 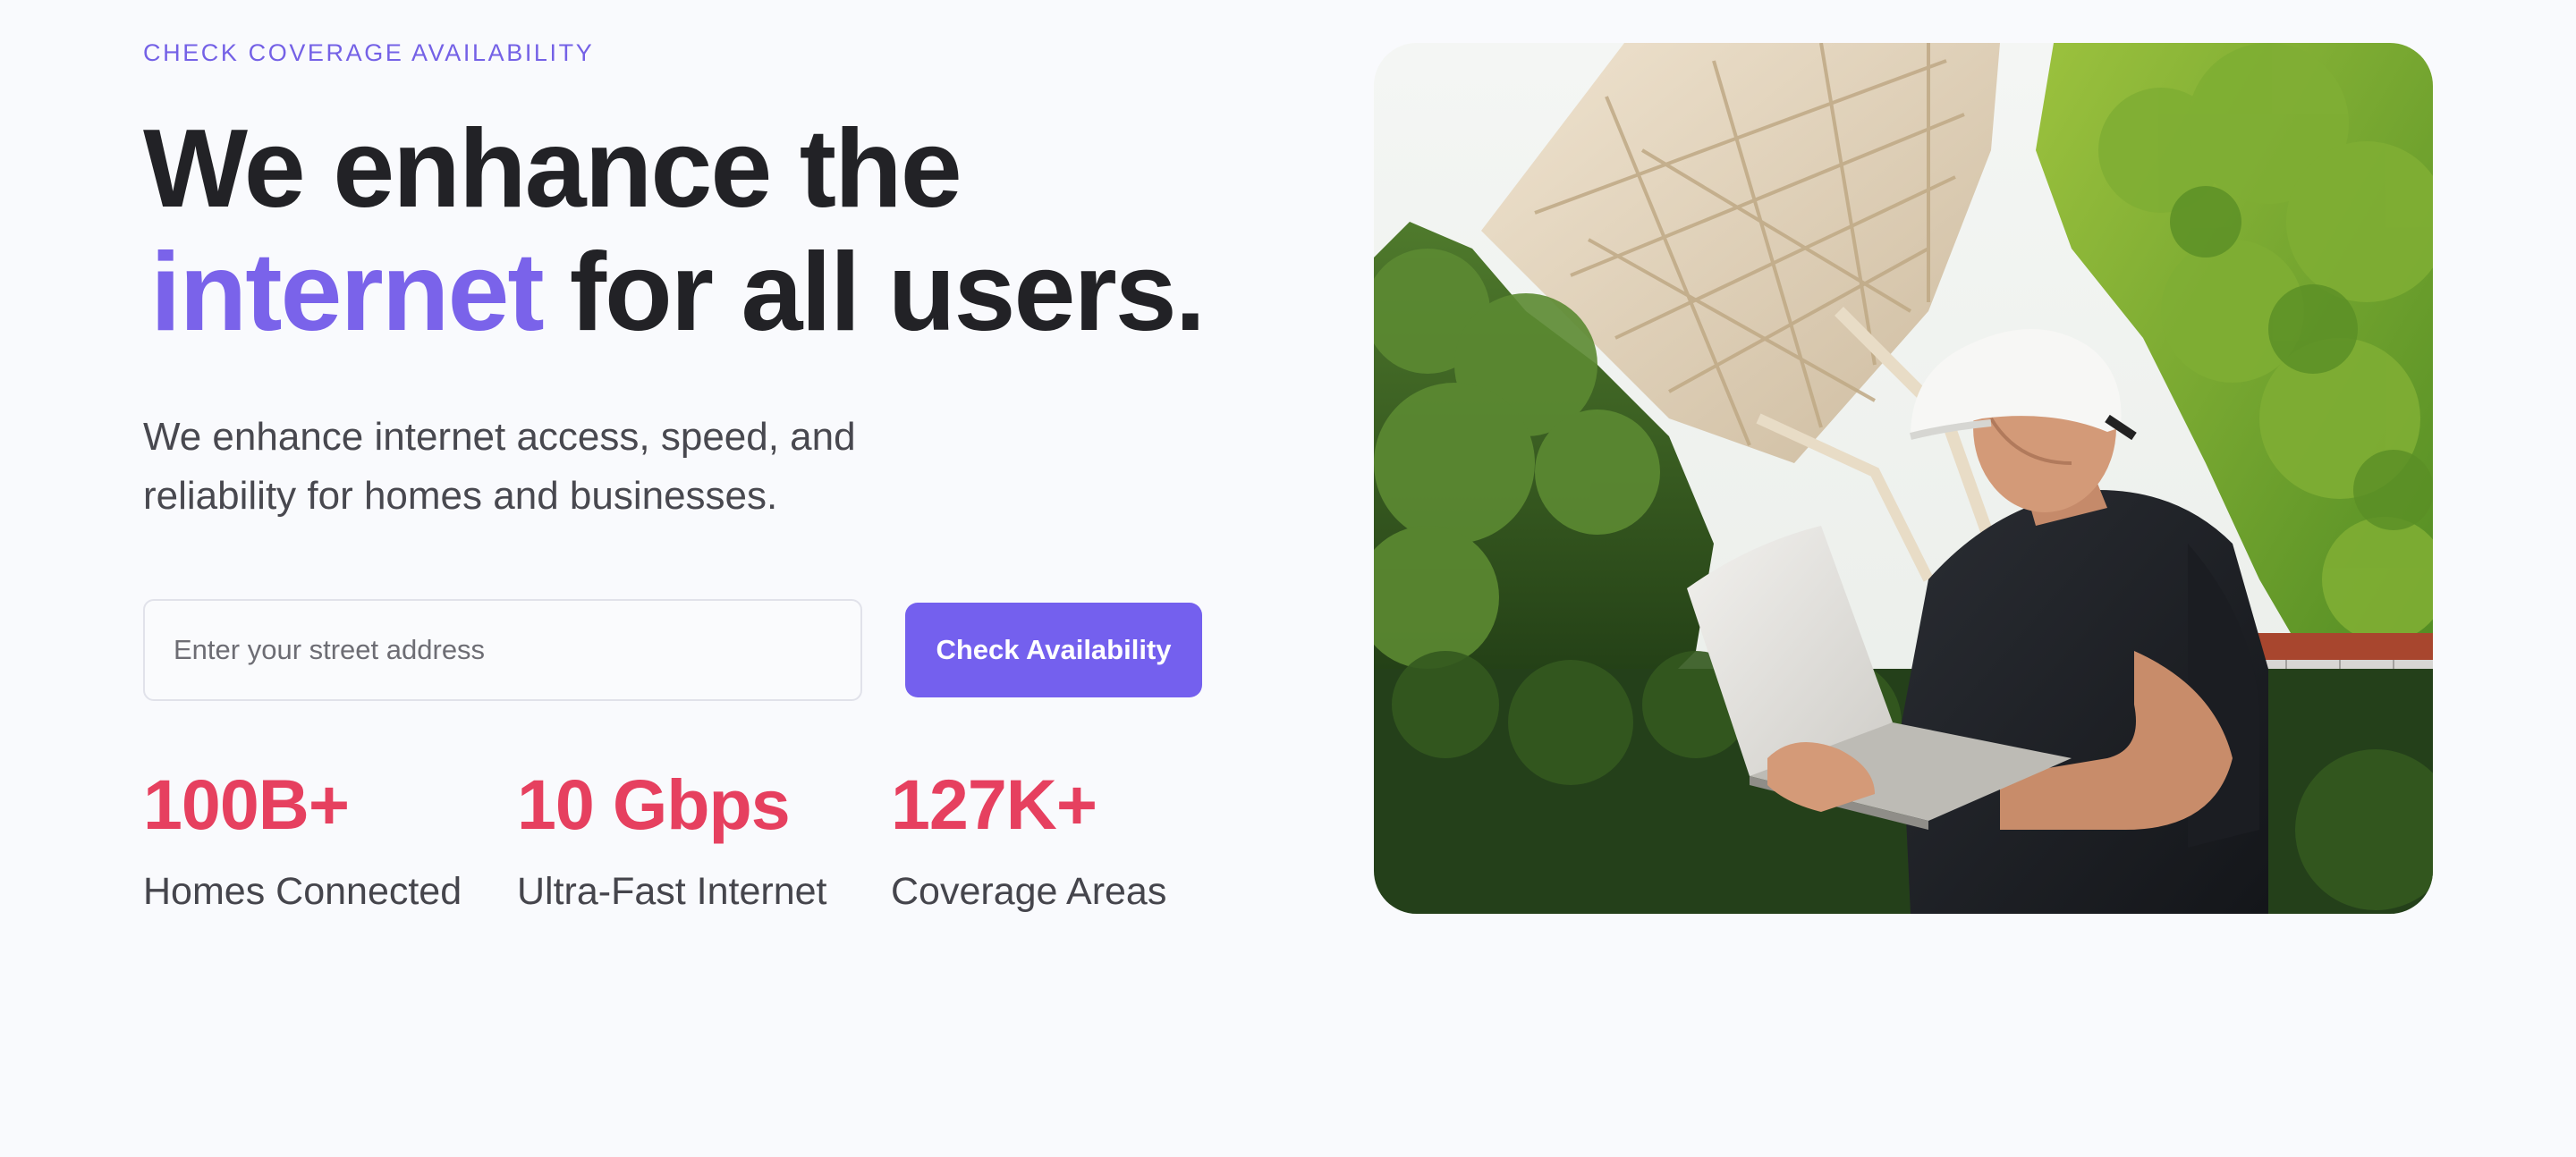 What do you see at coordinates (302, 891) in the screenshot?
I see `stat-label: Homes Connected` at bounding box center [302, 891].